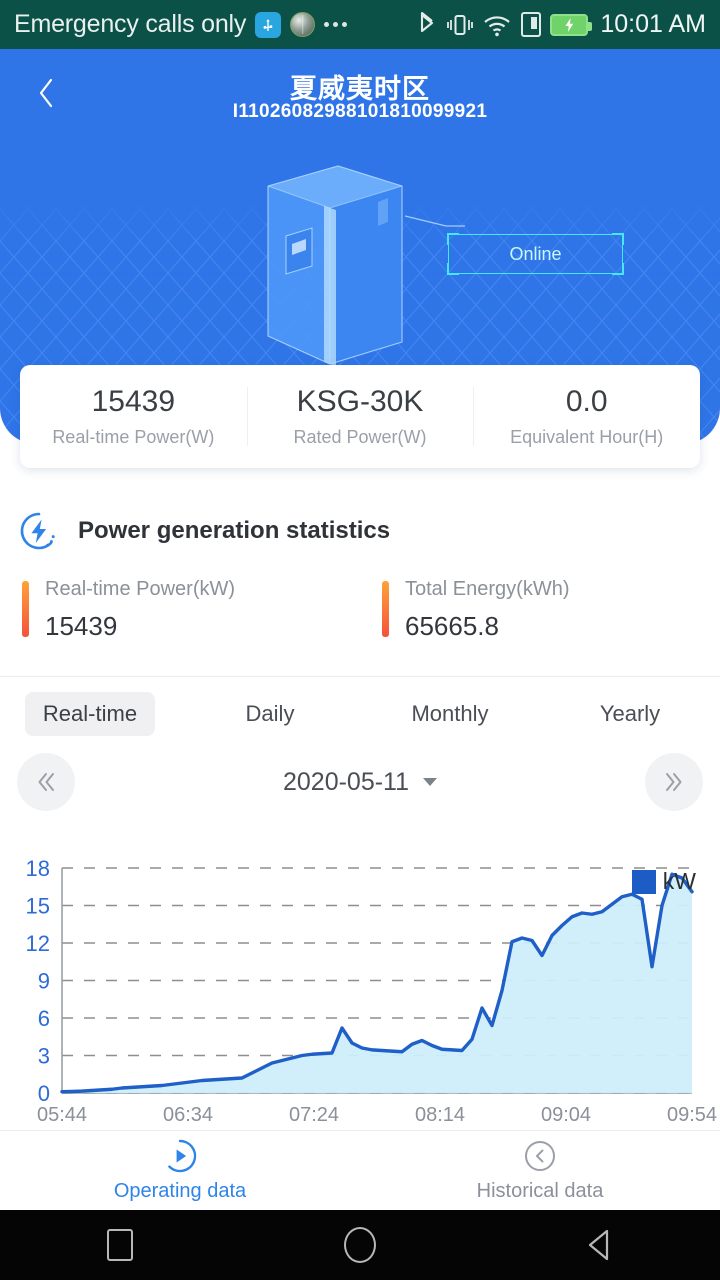 This screenshot has height=1280, width=720. Describe the element at coordinates (140, 589) in the screenshot. I see `metric-label: Real-time Power(kW)` at that location.